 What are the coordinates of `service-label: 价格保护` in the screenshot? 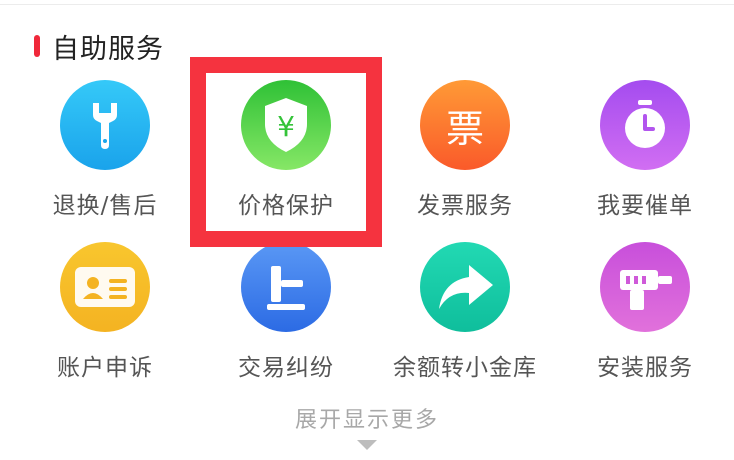 It's located at (286, 206).